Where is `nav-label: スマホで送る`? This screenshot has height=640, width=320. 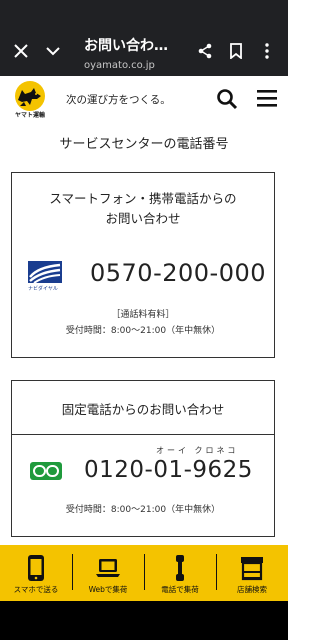 nav-label: スマホで送る is located at coordinates (36, 589).